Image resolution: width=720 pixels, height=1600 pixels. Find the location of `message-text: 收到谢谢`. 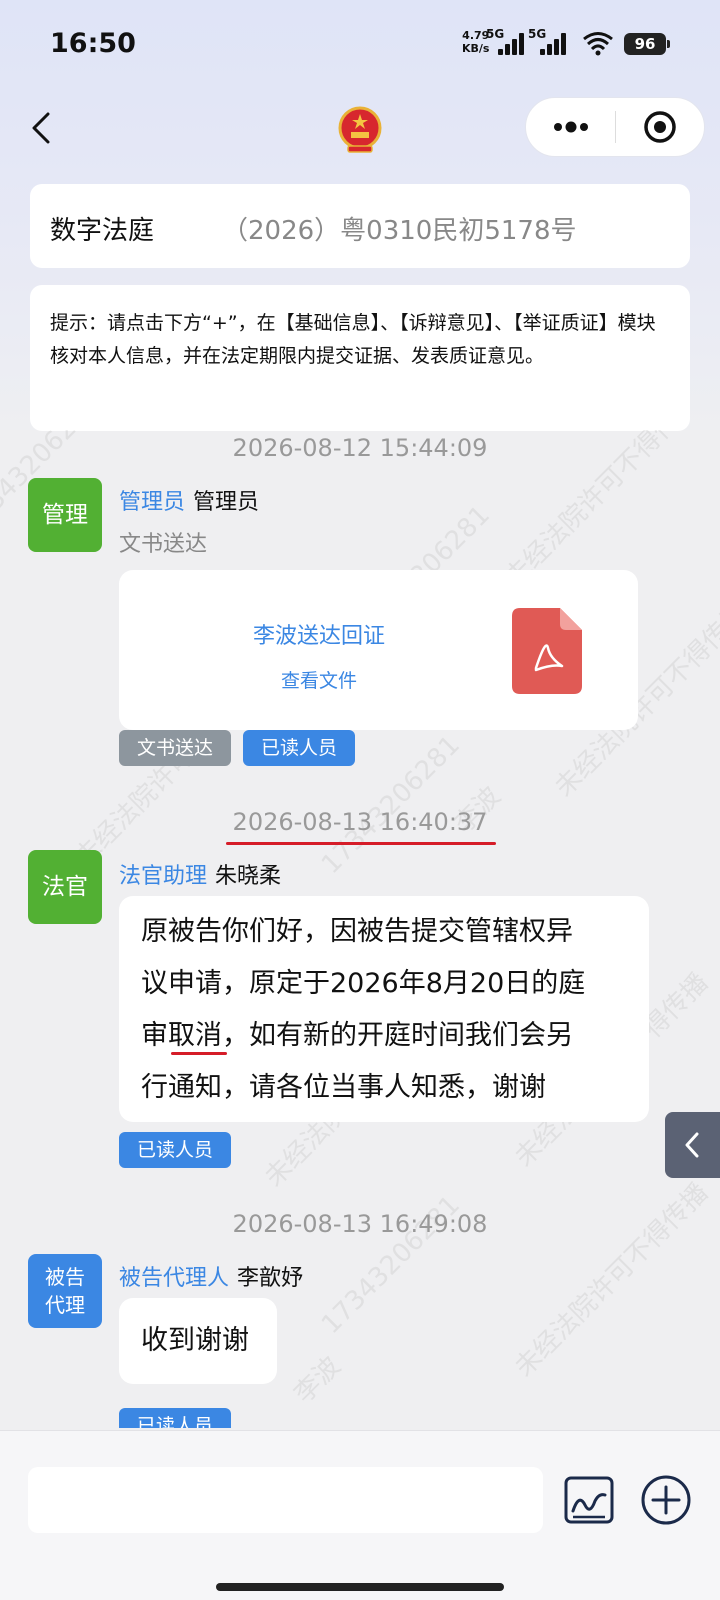

message-text: 收到谢谢 is located at coordinates (195, 1340).